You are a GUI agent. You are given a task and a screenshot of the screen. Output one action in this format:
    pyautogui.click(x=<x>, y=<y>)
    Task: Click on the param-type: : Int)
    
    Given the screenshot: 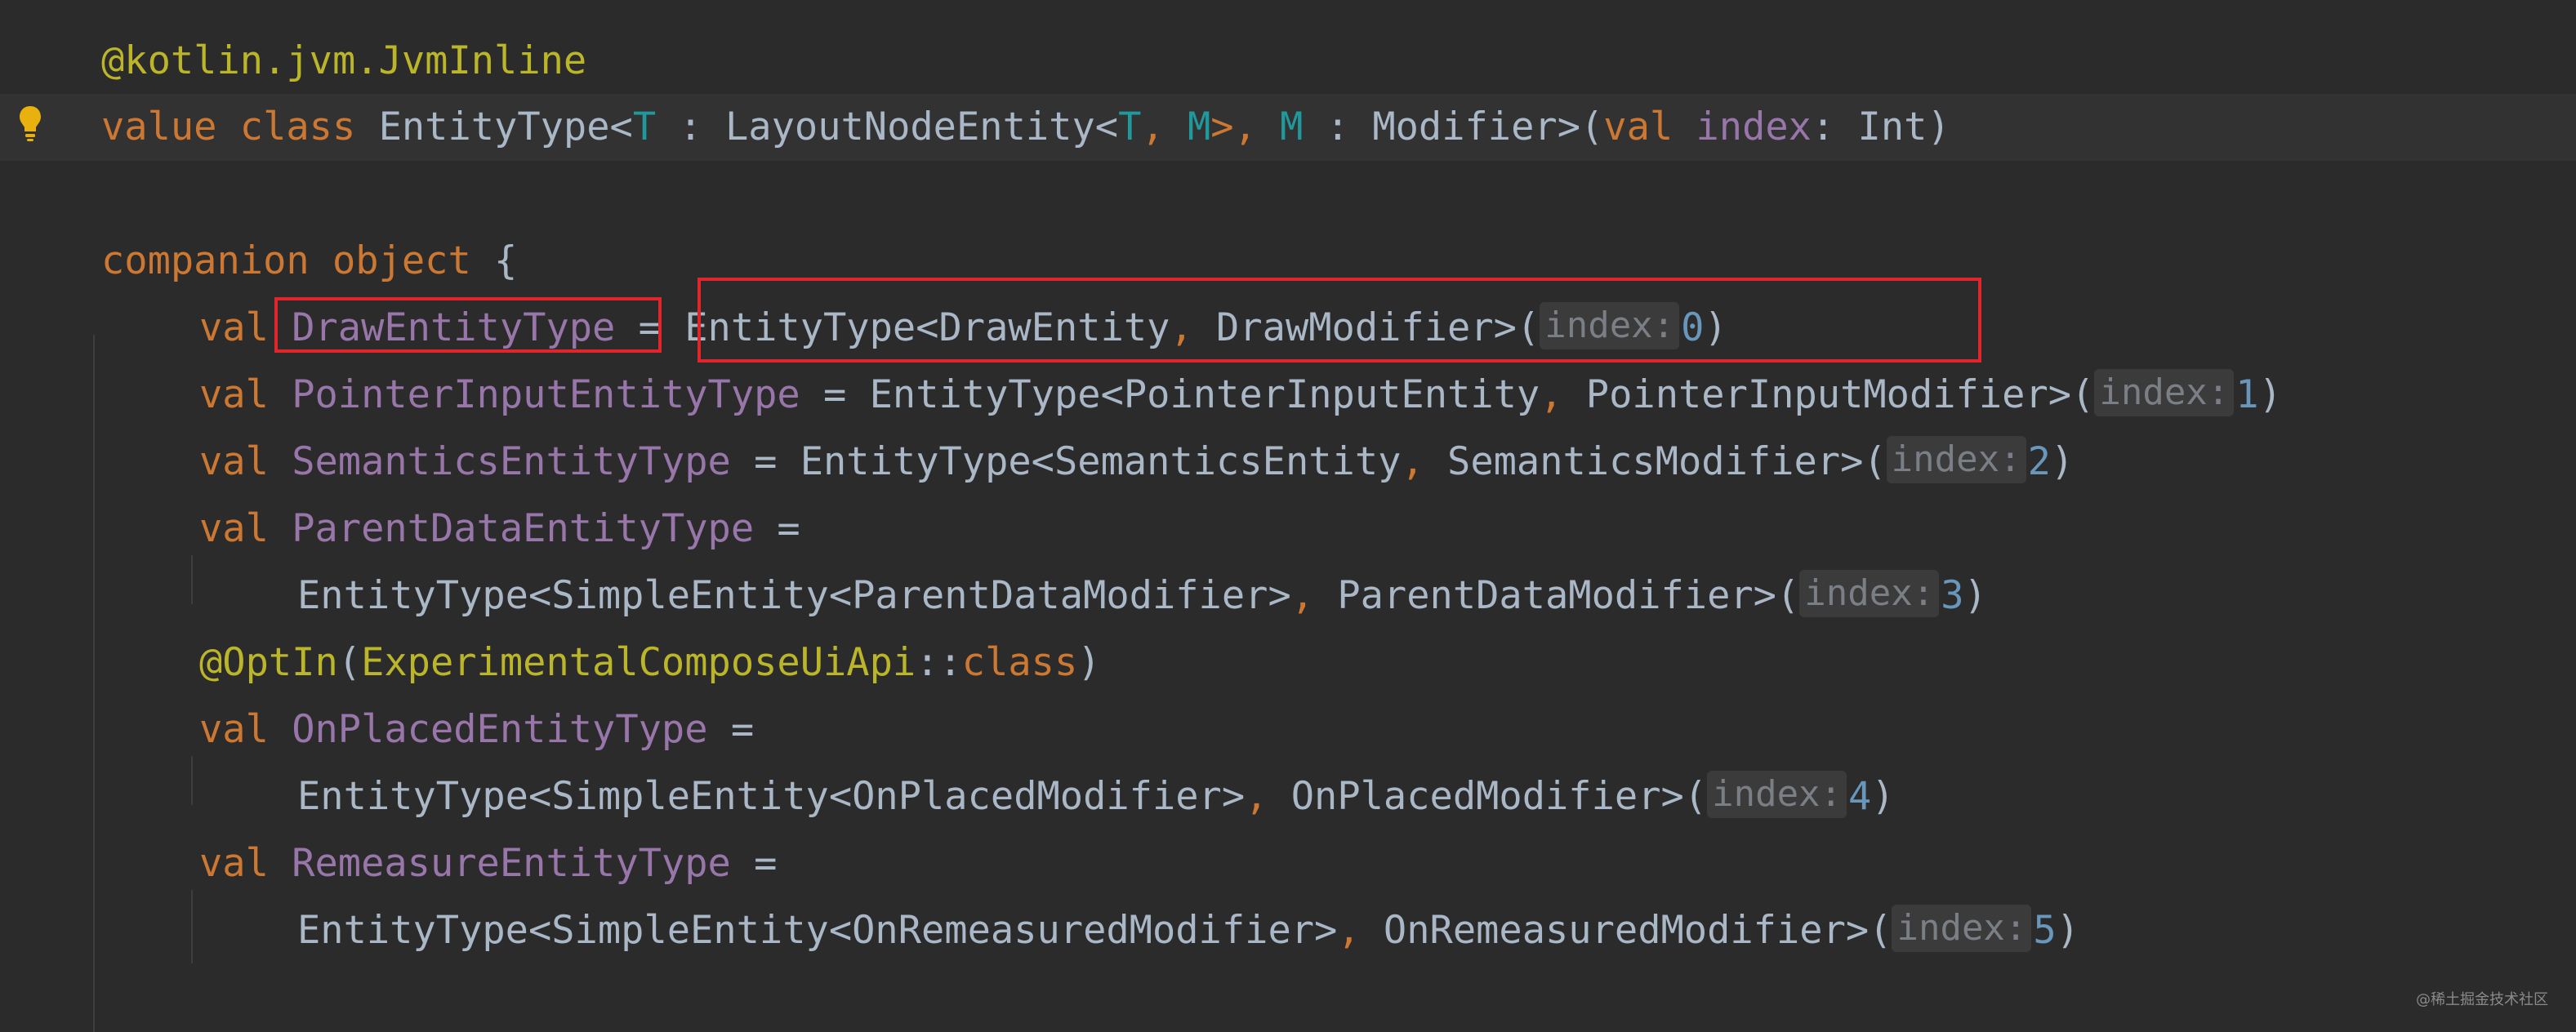 What is the action you would take?
    pyautogui.click(x=1880, y=127)
    